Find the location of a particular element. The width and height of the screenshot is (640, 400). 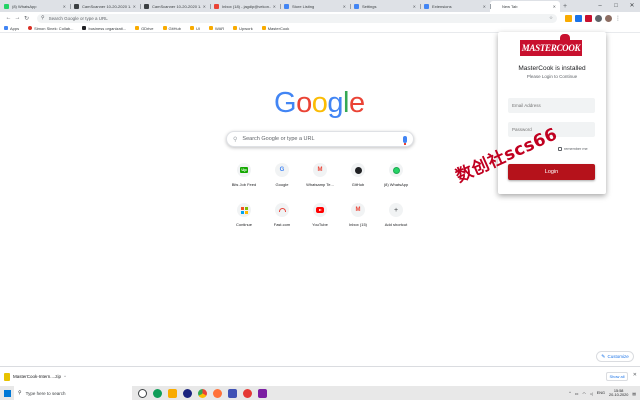

edge-icon is located at coordinates (157, 393).